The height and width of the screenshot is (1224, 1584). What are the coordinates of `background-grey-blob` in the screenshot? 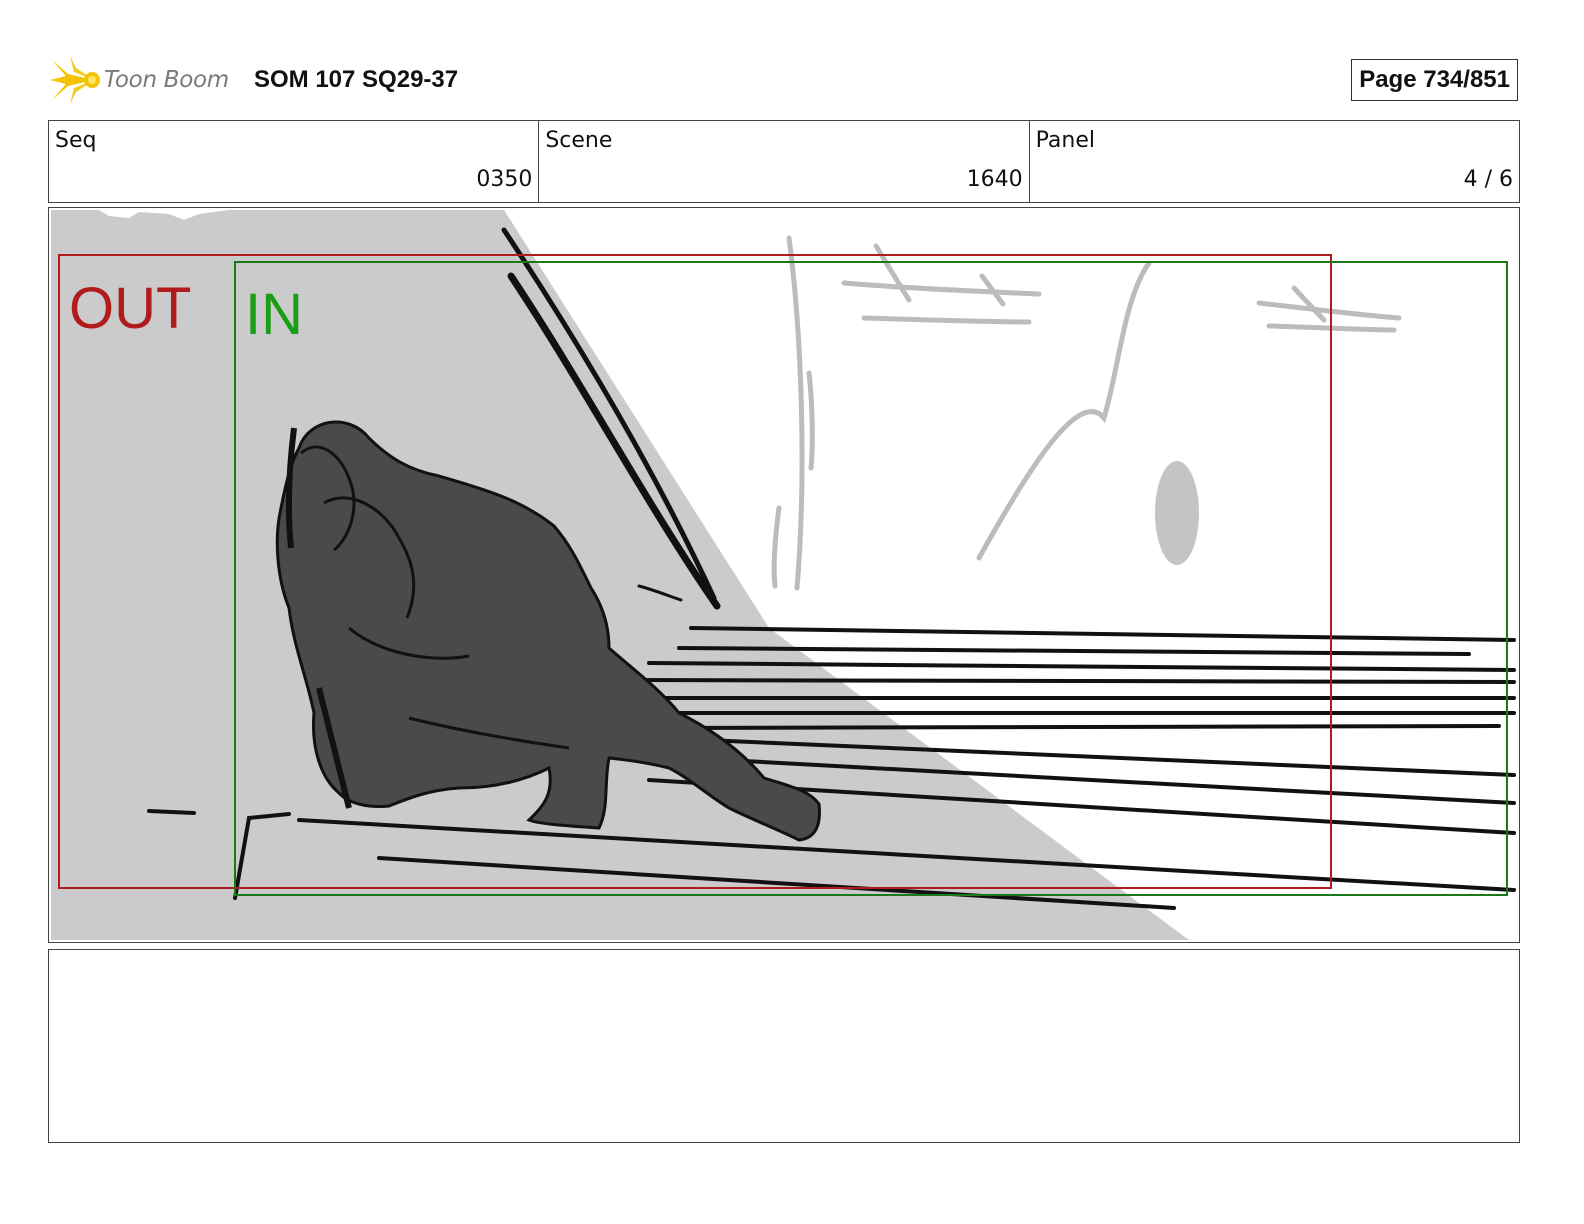 It's located at (1177, 513).